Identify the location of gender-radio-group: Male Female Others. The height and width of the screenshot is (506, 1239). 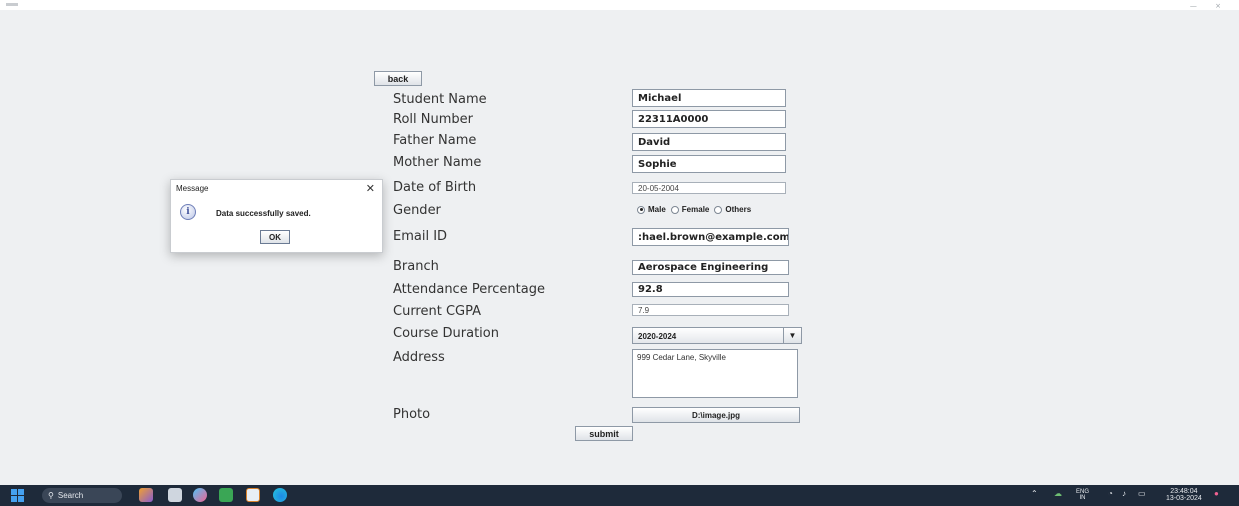
(696, 209).